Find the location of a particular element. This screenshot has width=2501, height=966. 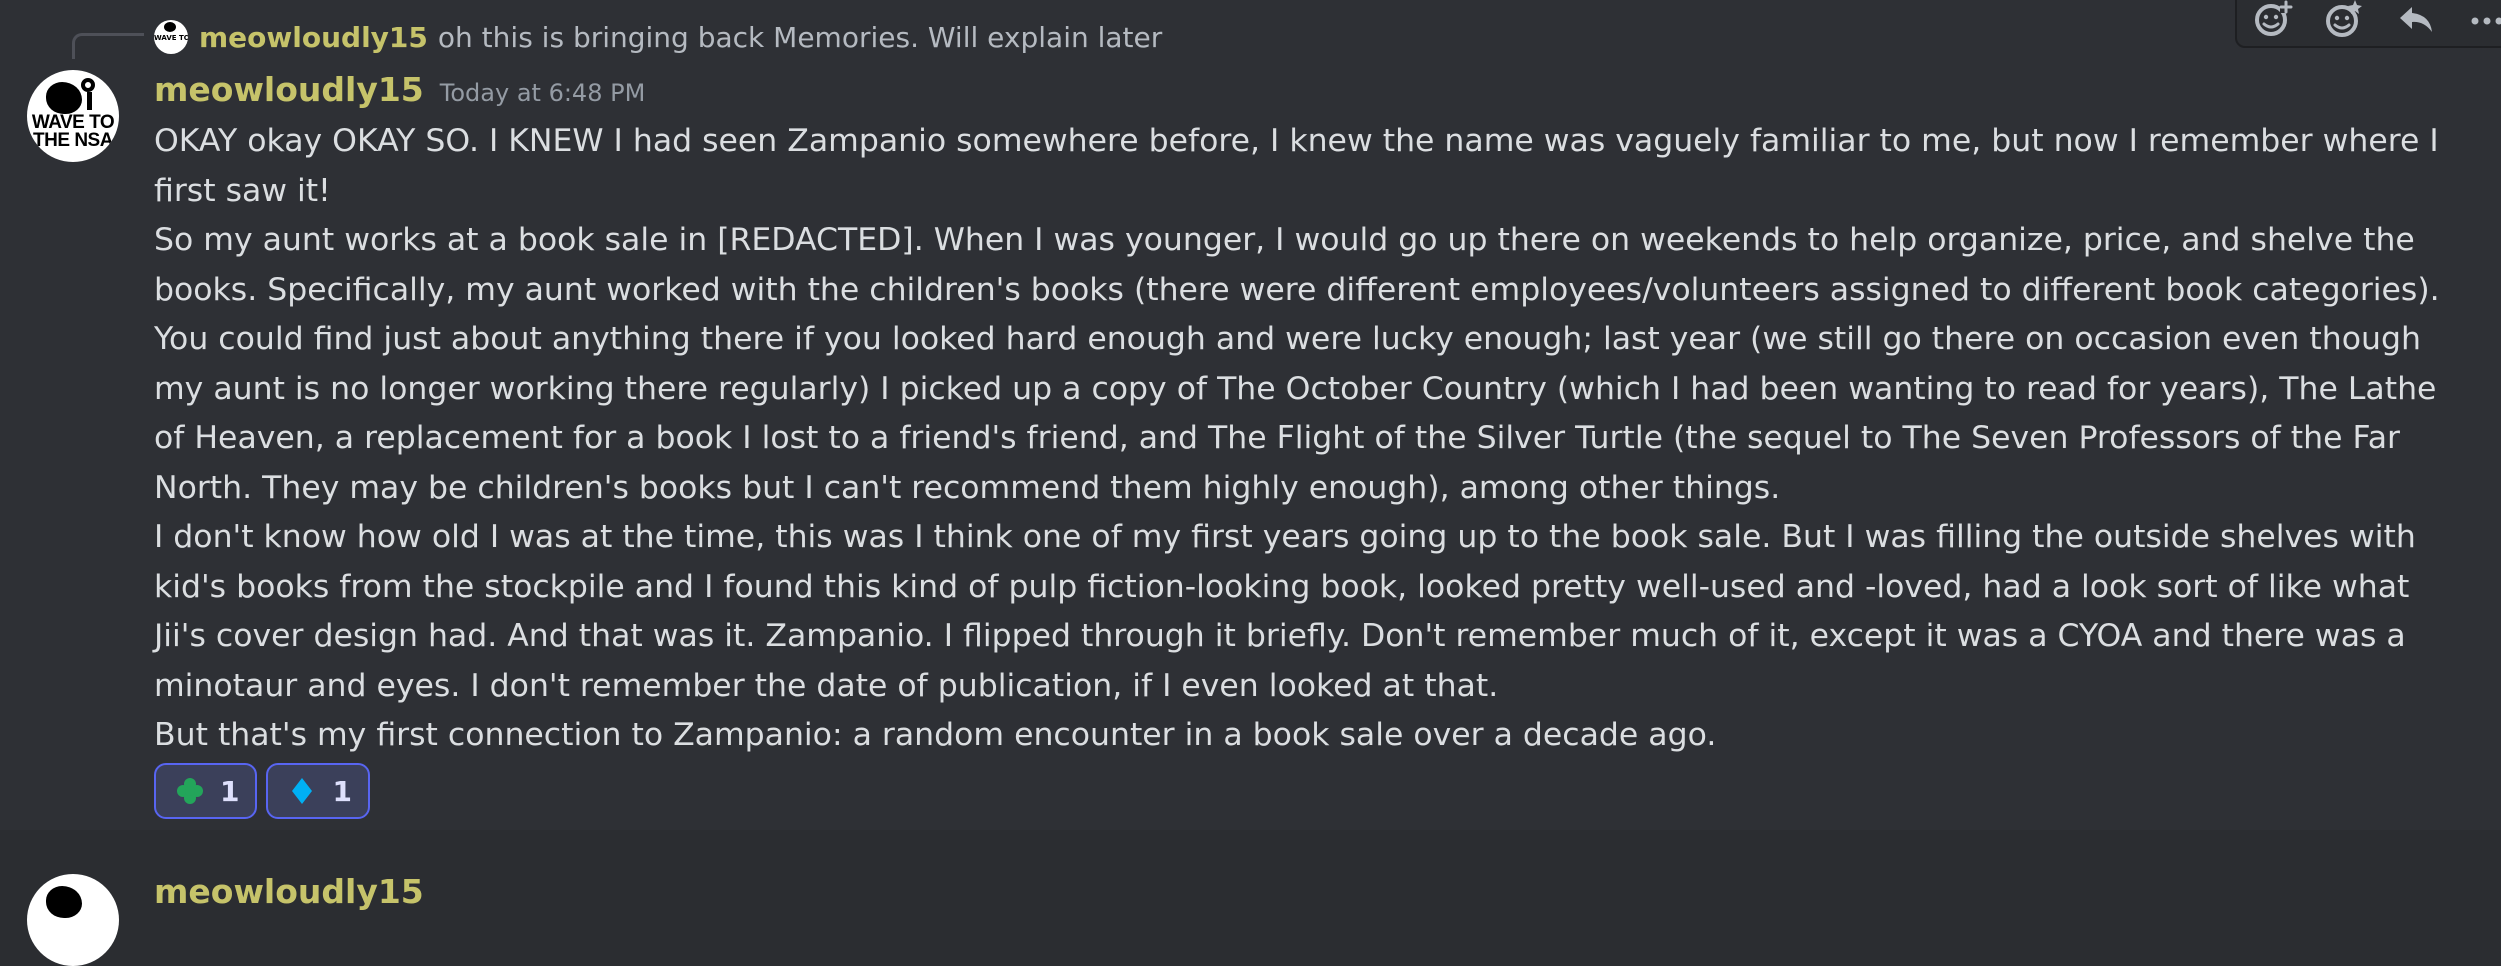

message-header: meowloudly15 Today at 6:48 PM is located at coordinates (399, 93).